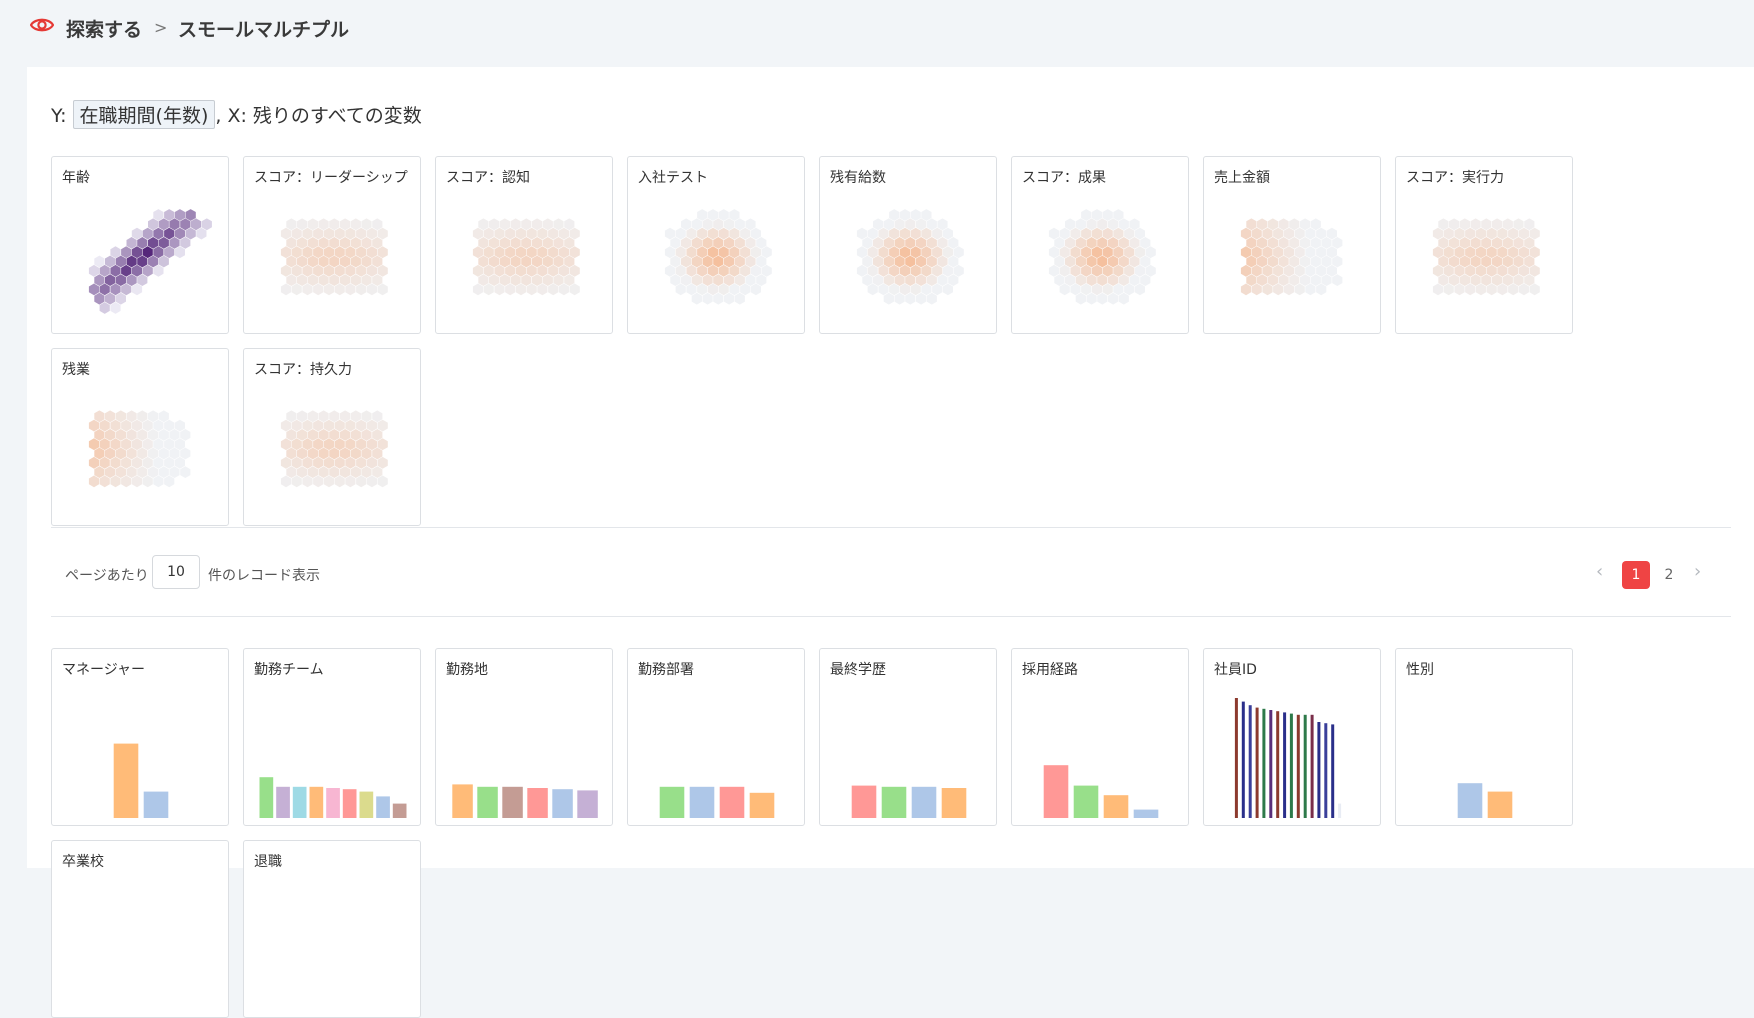 The width and height of the screenshot is (1754, 1018). What do you see at coordinates (1669, 575) in the screenshot?
I see `page-2-button: 2` at bounding box center [1669, 575].